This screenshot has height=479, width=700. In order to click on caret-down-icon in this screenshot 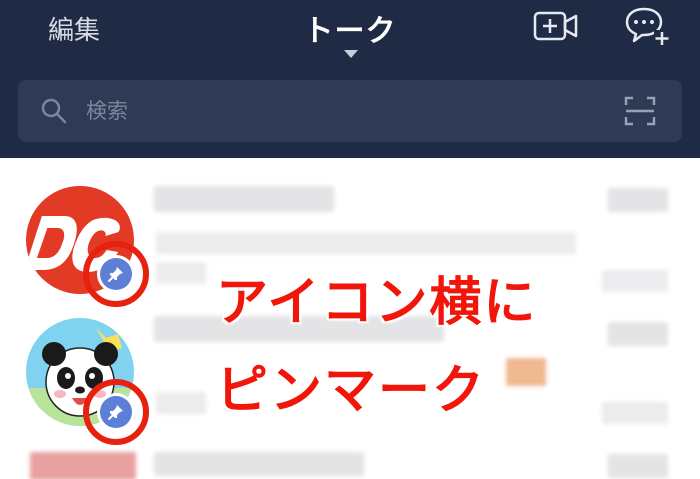, I will do `click(351, 54)`.